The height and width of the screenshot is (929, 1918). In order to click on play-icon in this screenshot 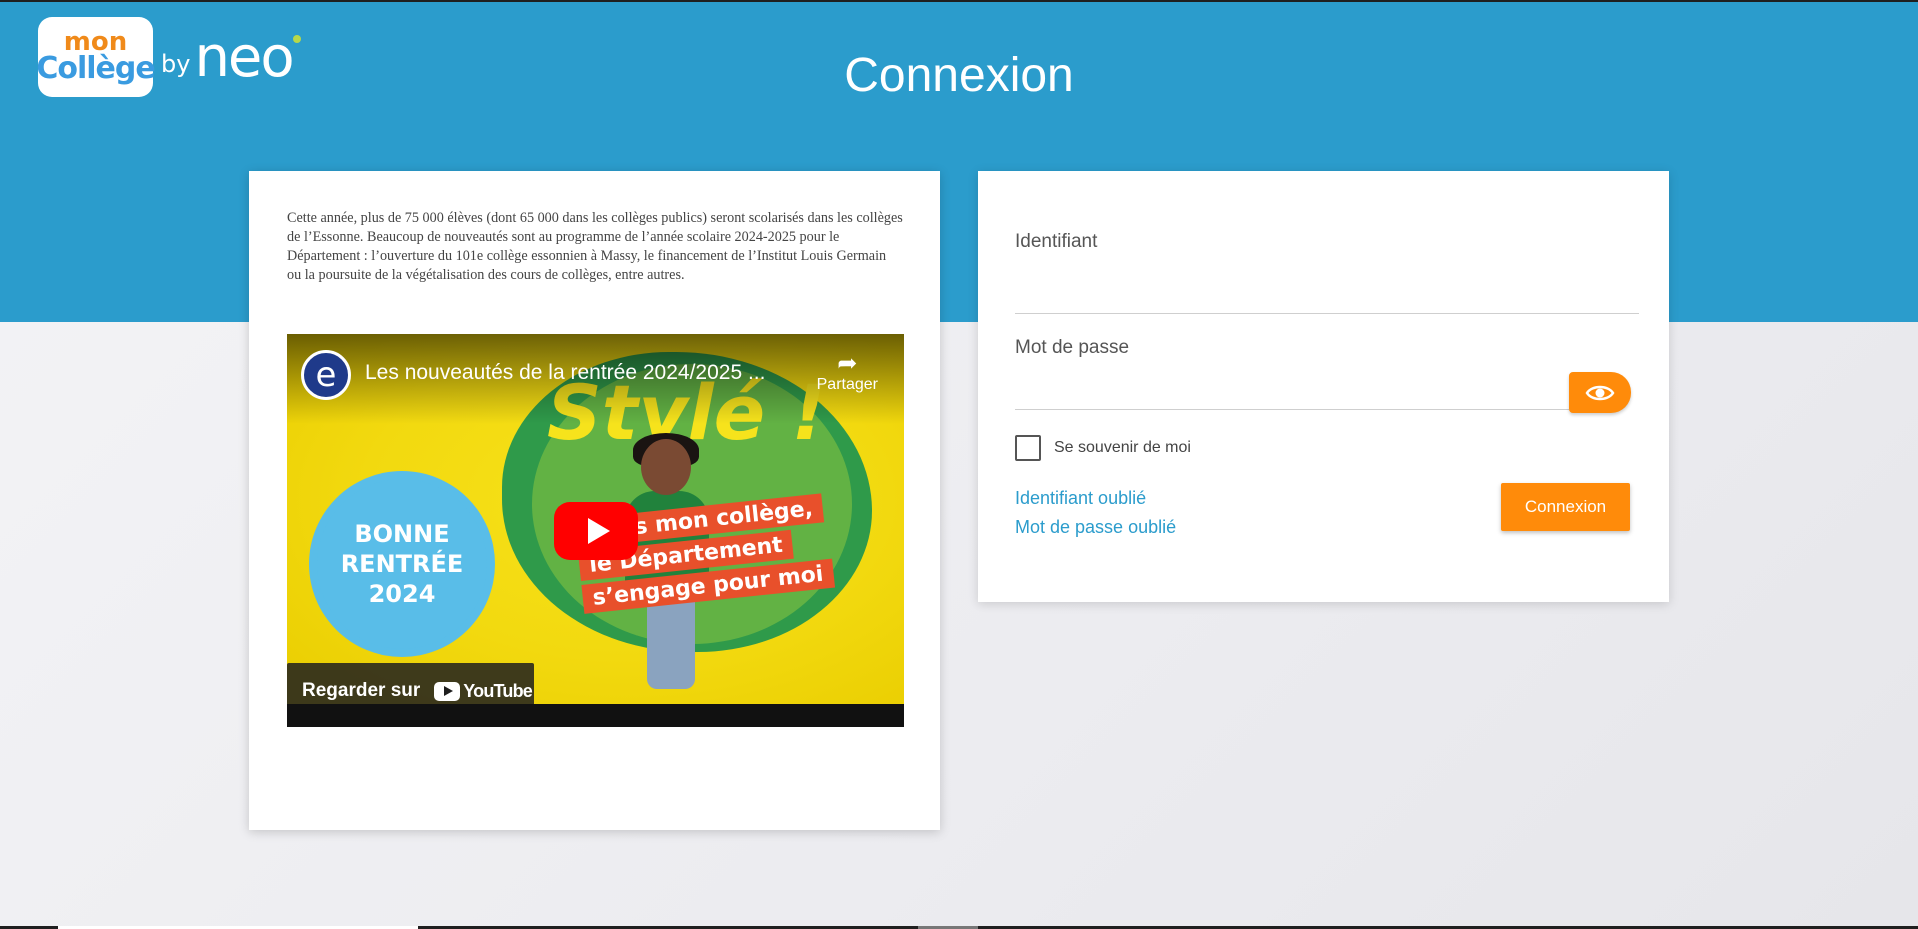, I will do `click(599, 531)`.